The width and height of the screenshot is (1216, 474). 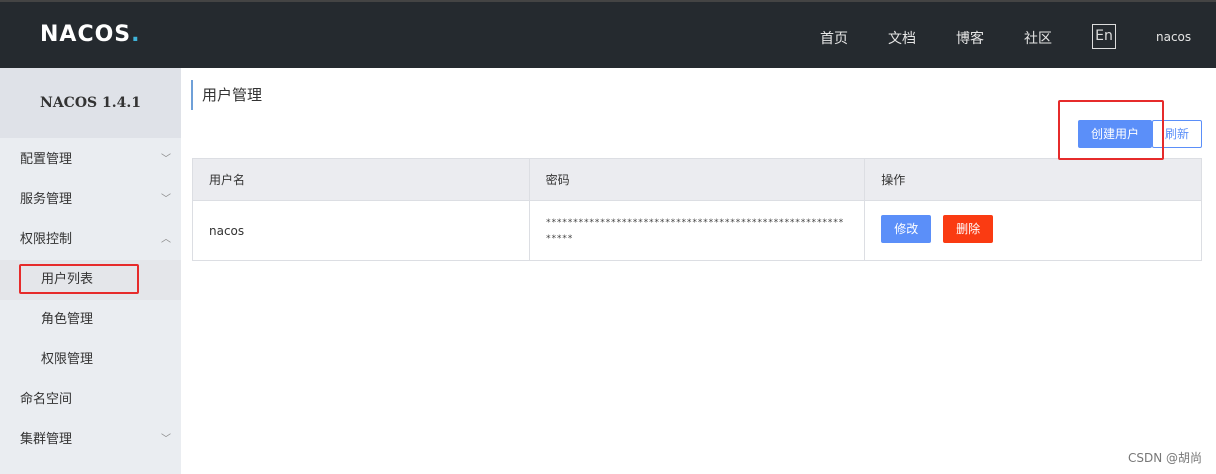 I want to click on cell-username: nacos, so click(x=361, y=230).